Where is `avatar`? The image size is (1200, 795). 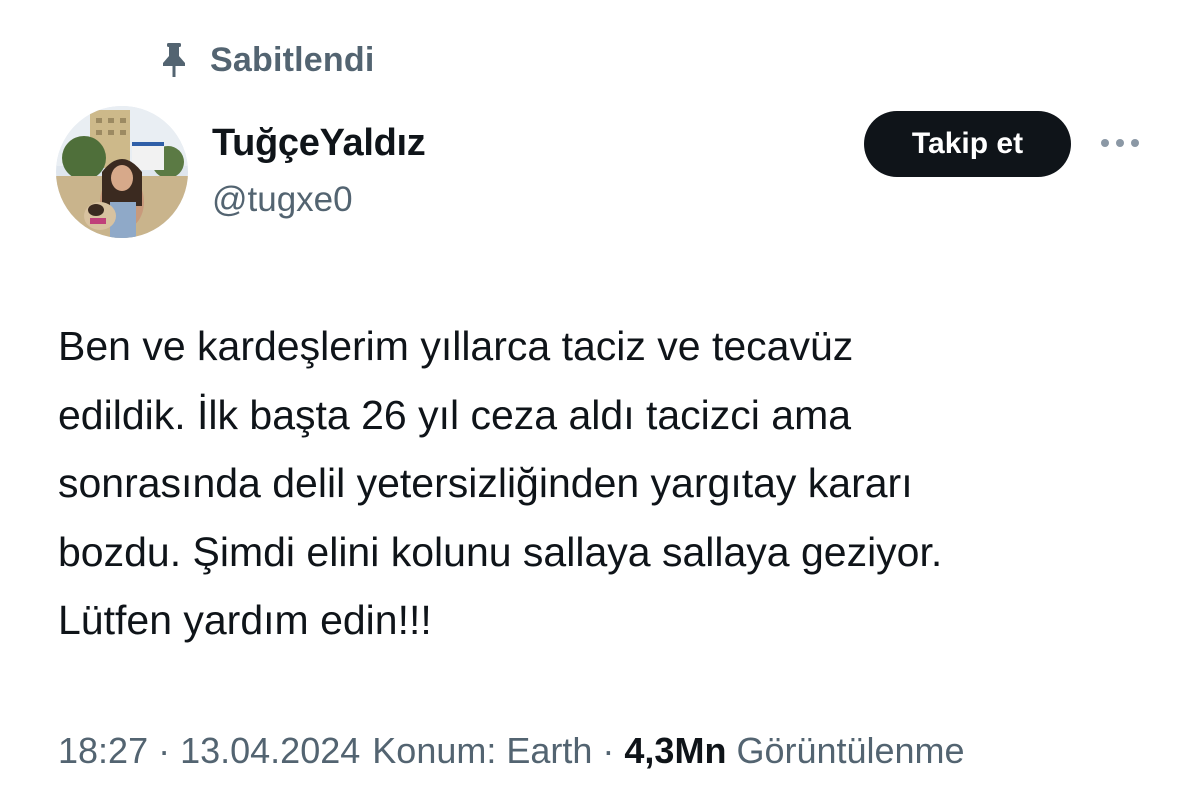 avatar is located at coordinates (122, 172).